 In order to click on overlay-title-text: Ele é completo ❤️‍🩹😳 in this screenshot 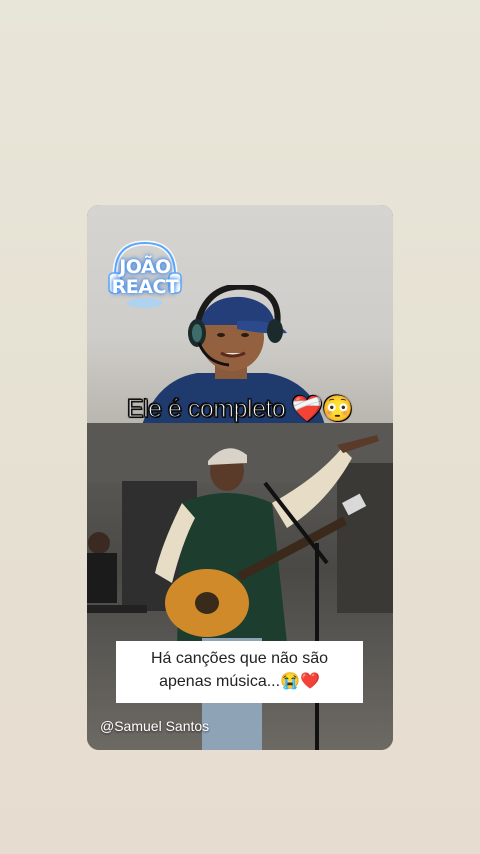, I will do `click(240, 408)`.